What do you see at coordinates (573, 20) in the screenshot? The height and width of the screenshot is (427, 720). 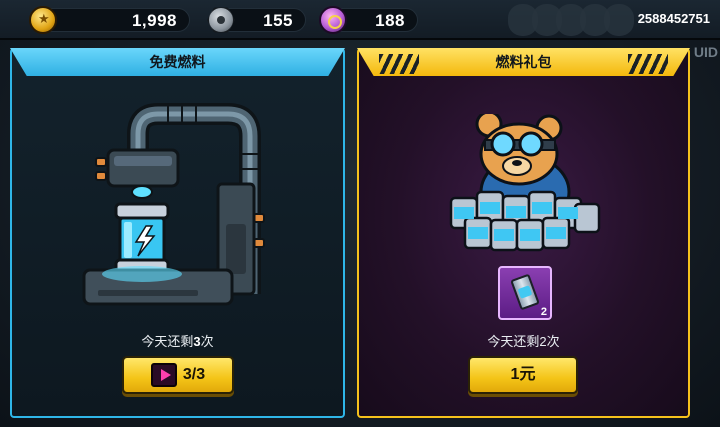 I see `blurred-avatars` at bounding box center [573, 20].